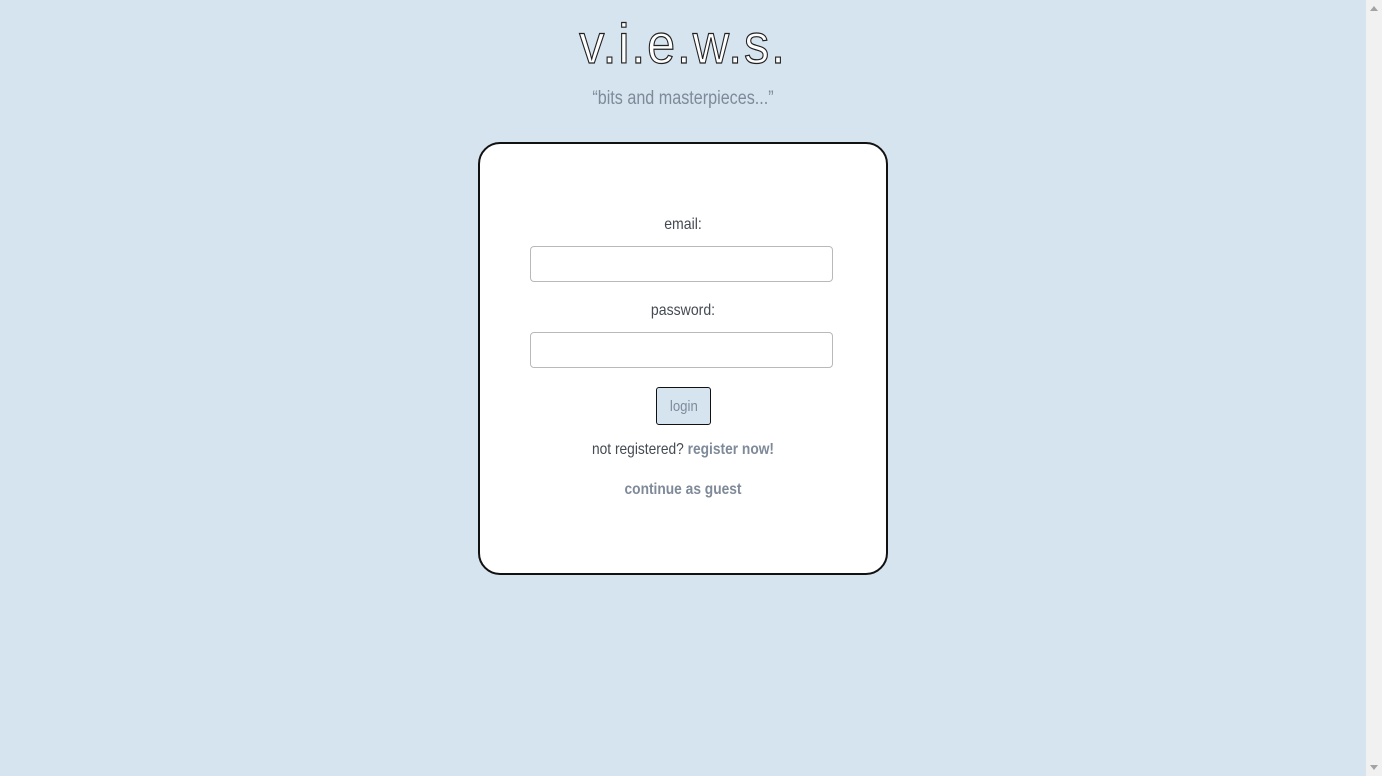 This screenshot has width=1382, height=776. Describe the element at coordinates (681, 264) in the screenshot. I see `email-field` at that location.